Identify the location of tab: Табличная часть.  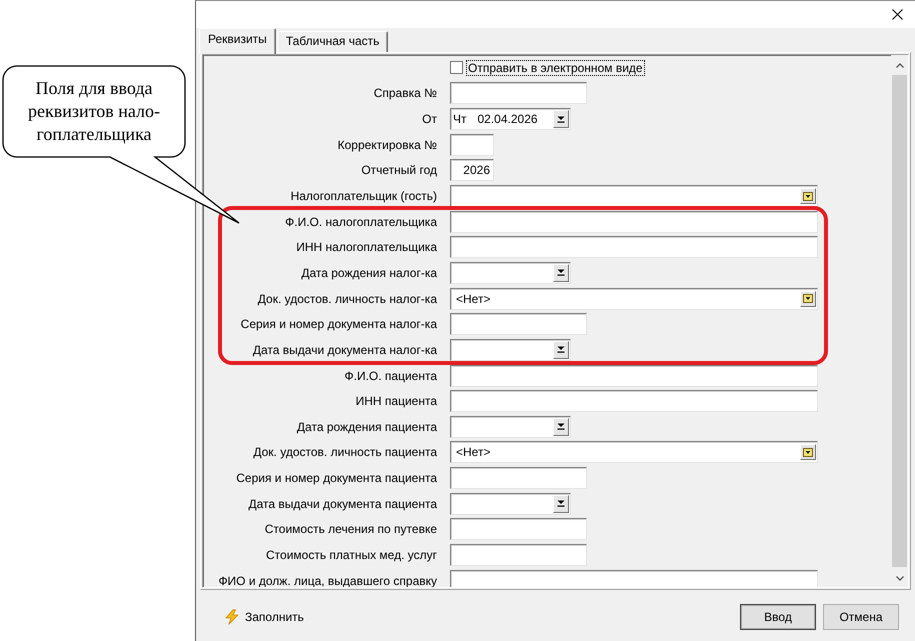
(332, 41).